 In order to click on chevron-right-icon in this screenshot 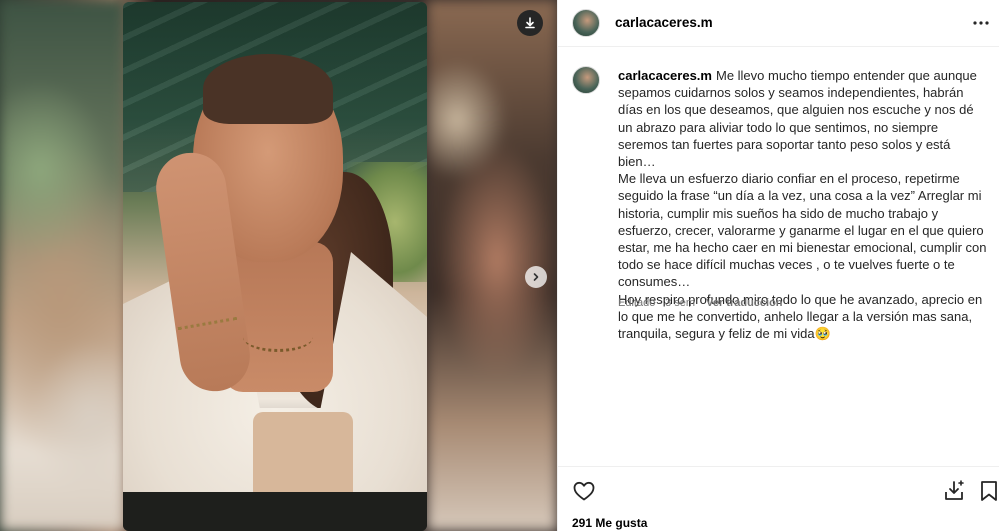, I will do `click(536, 277)`.